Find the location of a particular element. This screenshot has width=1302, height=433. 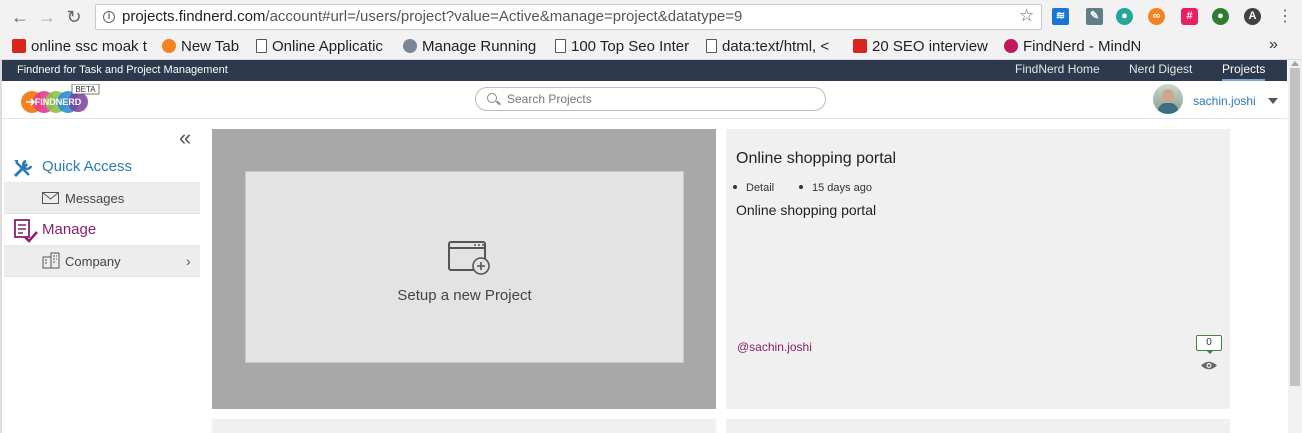

new-project-button: Setup a new Project is located at coordinates (464, 267).